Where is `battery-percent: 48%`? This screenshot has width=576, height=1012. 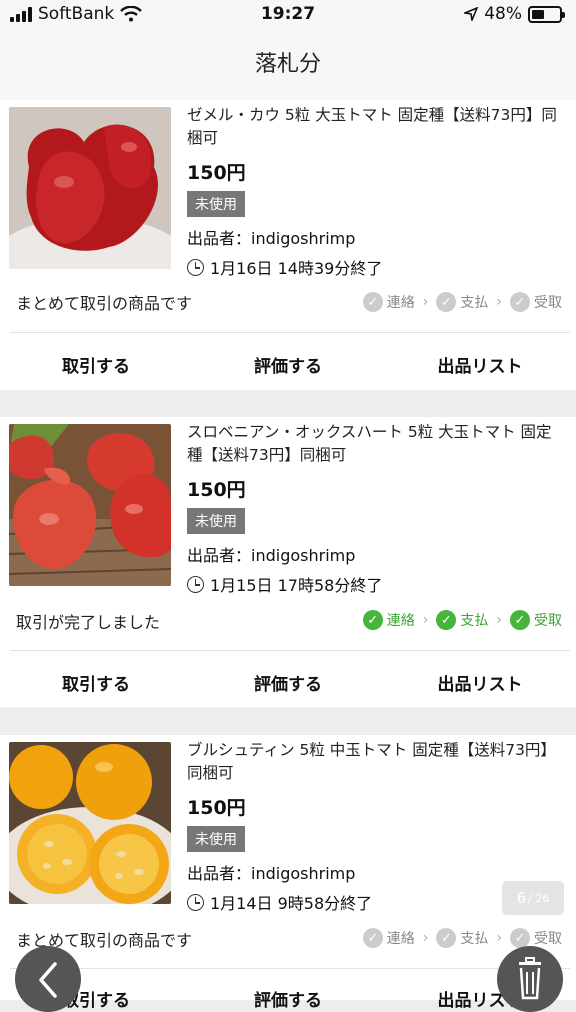 battery-percent: 48% is located at coordinates (503, 14).